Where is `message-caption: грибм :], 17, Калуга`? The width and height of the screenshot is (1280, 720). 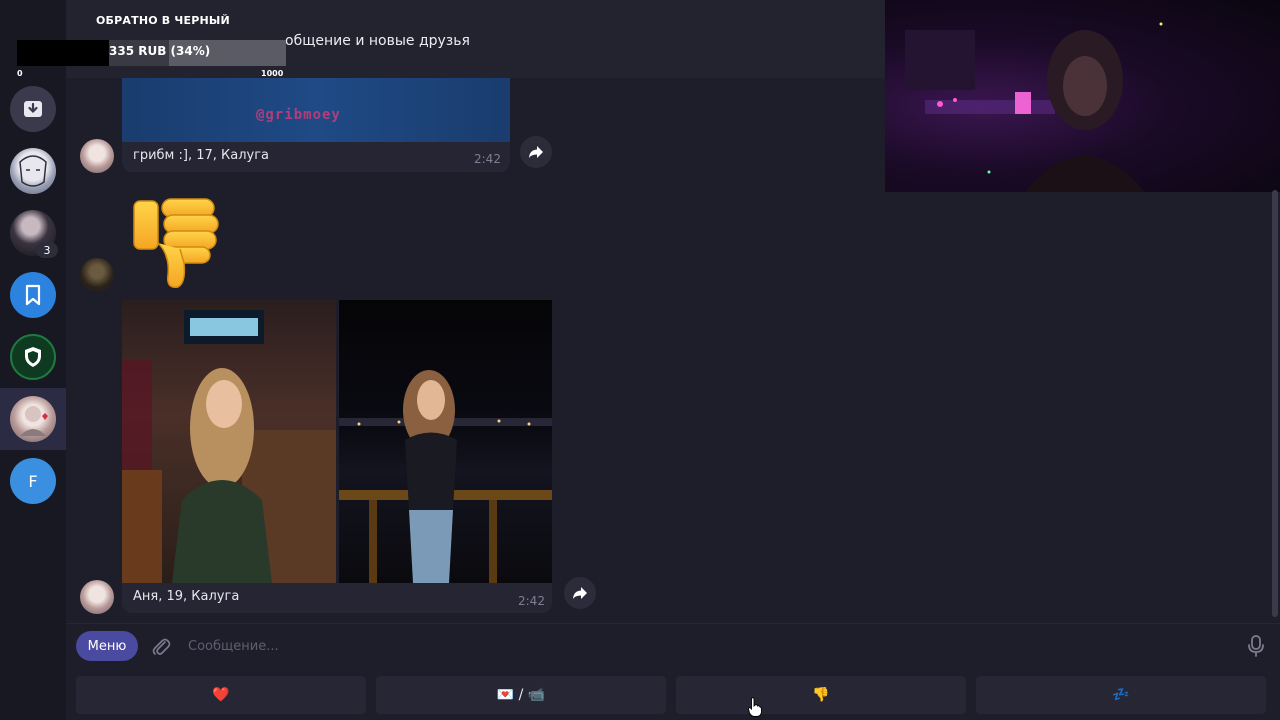 message-caption: грибм :], 17, Калуга is located at coordinates (201, 155).